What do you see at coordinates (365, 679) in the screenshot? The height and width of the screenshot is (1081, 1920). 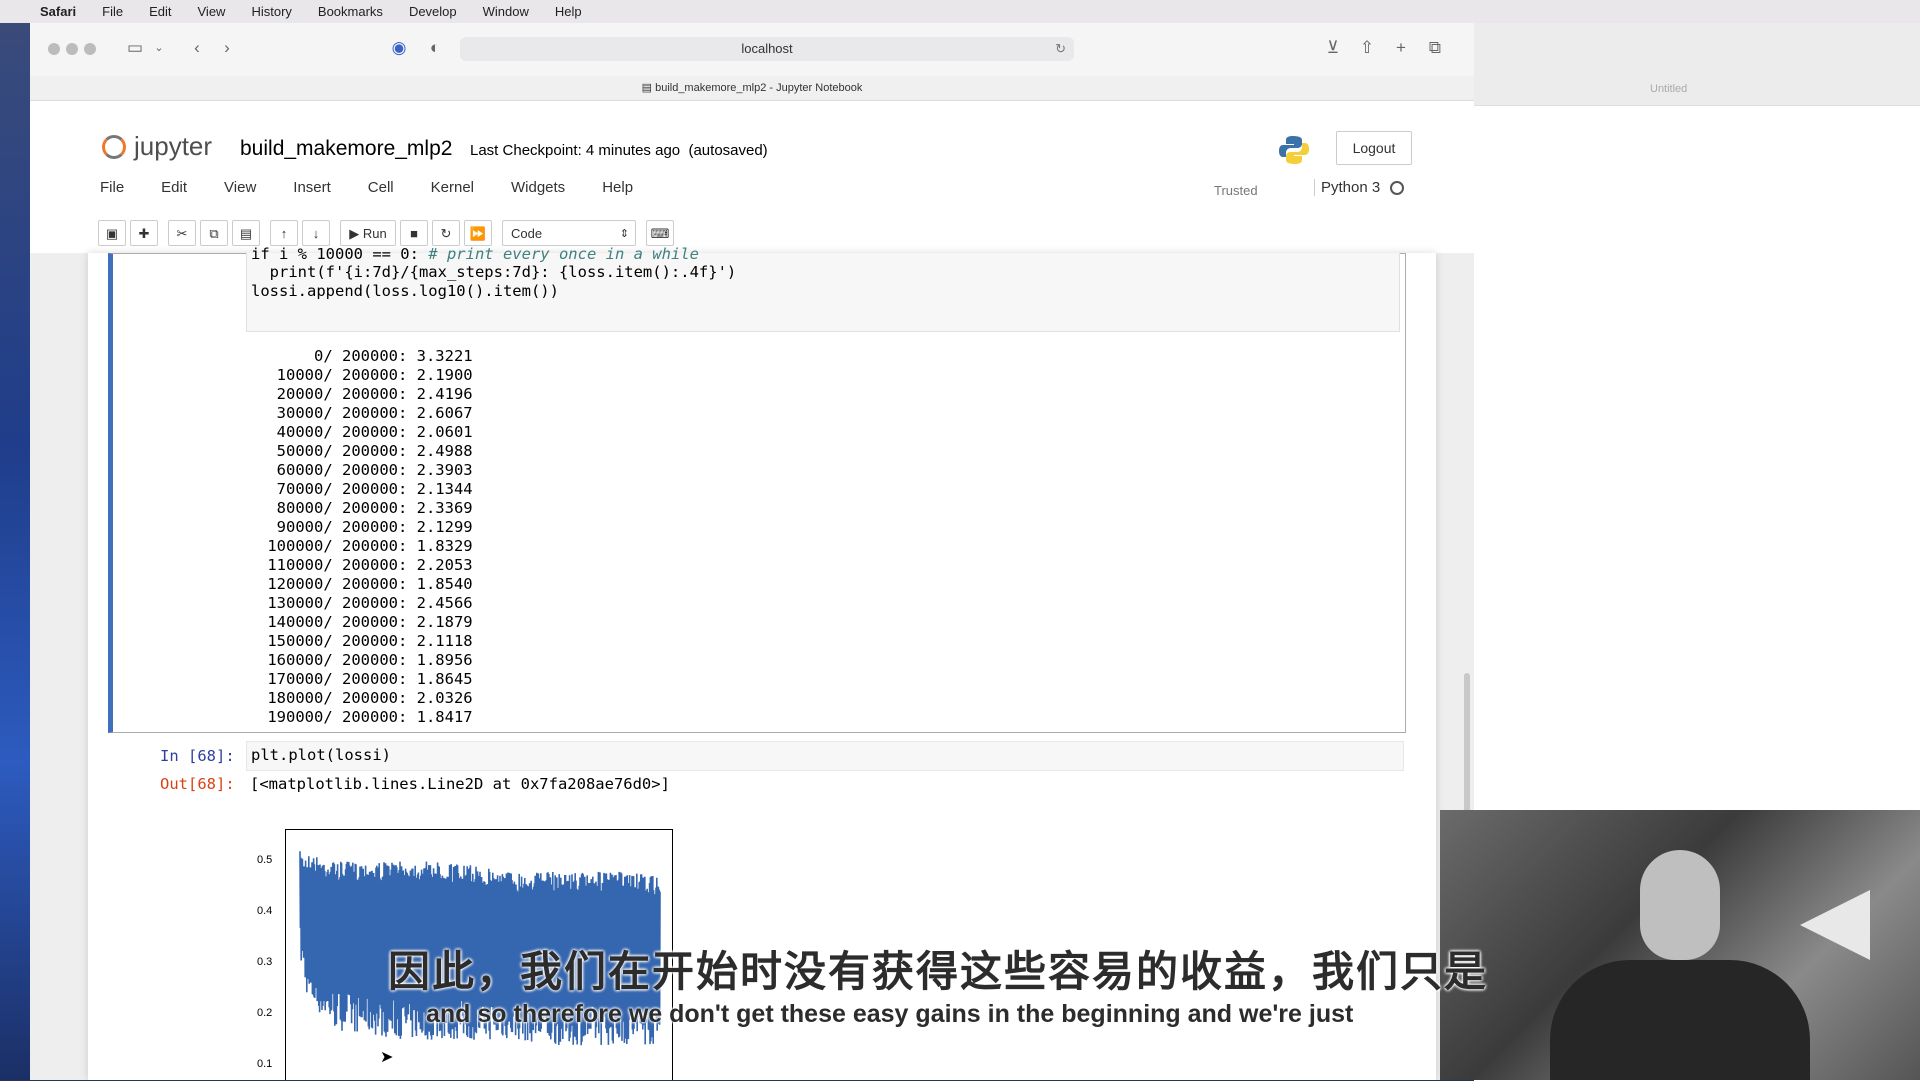 I see `output-line: 170000/ 200000: 1.8645` at bounding box center [365, 679].